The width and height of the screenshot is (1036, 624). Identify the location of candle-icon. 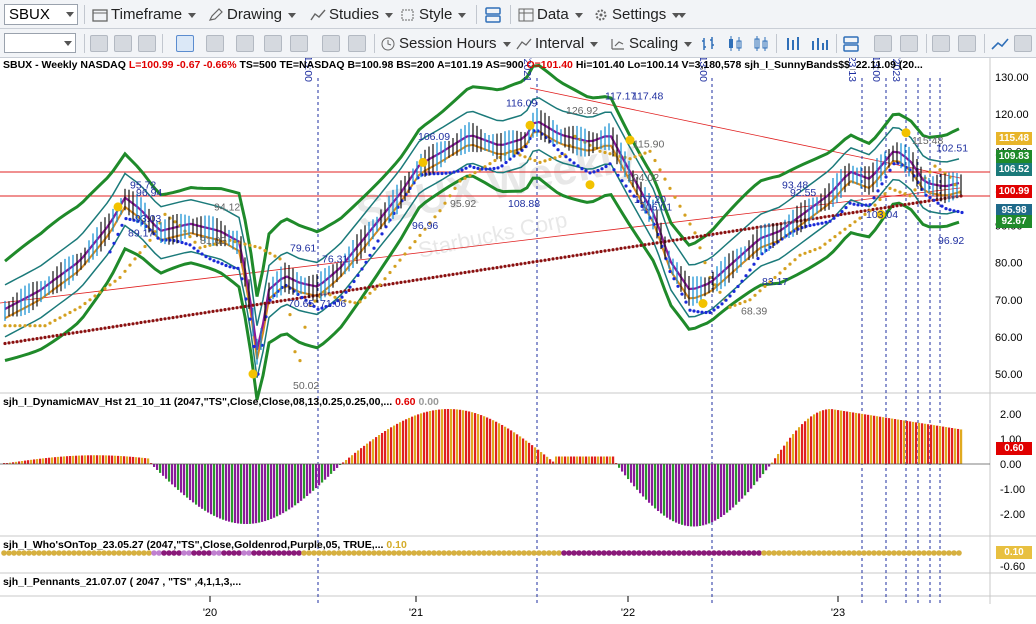
(736, 44).